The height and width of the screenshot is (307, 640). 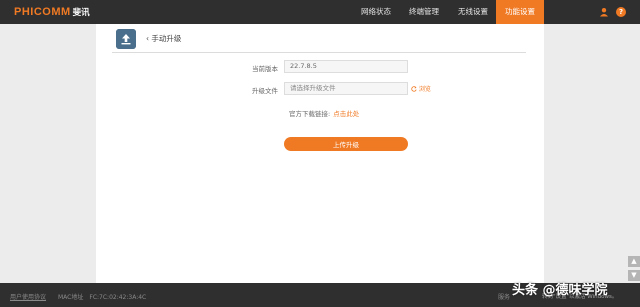 What do you see at coordinates (346, 66) in the screenshot?
I see `current-version-value: 22.7.8.5` at bounding box center [346, 66].